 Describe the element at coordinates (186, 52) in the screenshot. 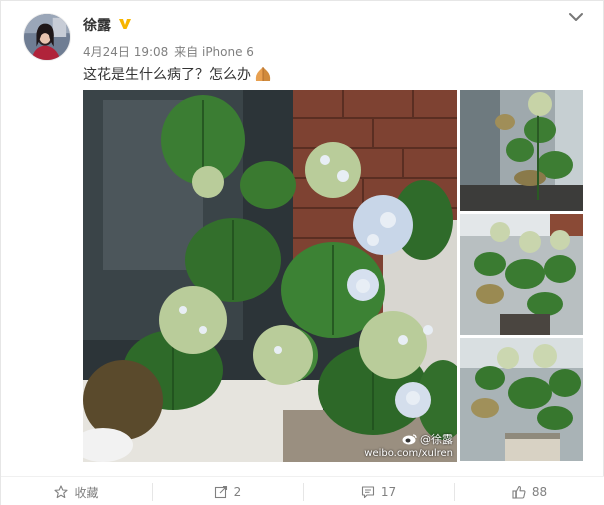

I see `post-from-label: 来自` at that location.